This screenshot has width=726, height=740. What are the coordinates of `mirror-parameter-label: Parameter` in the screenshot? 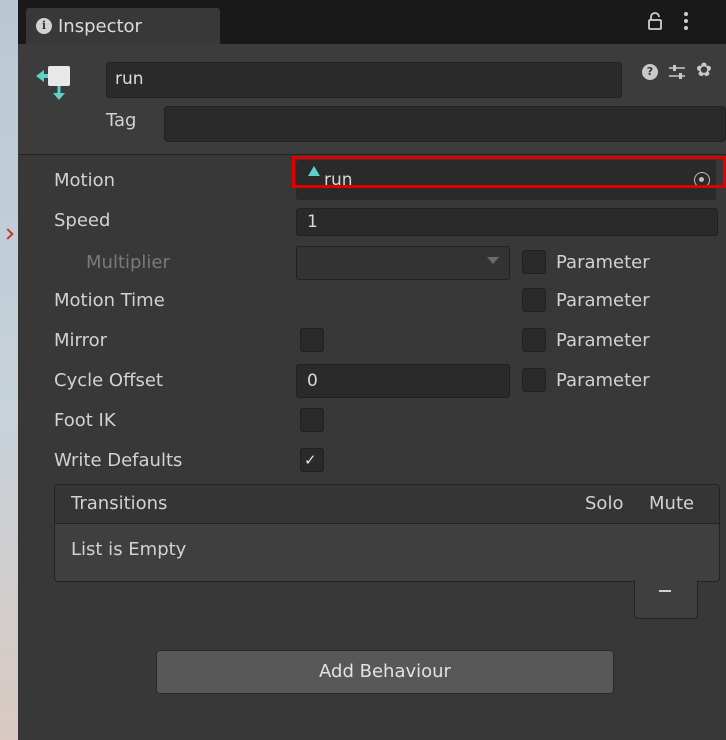 It's located at (603, 340).